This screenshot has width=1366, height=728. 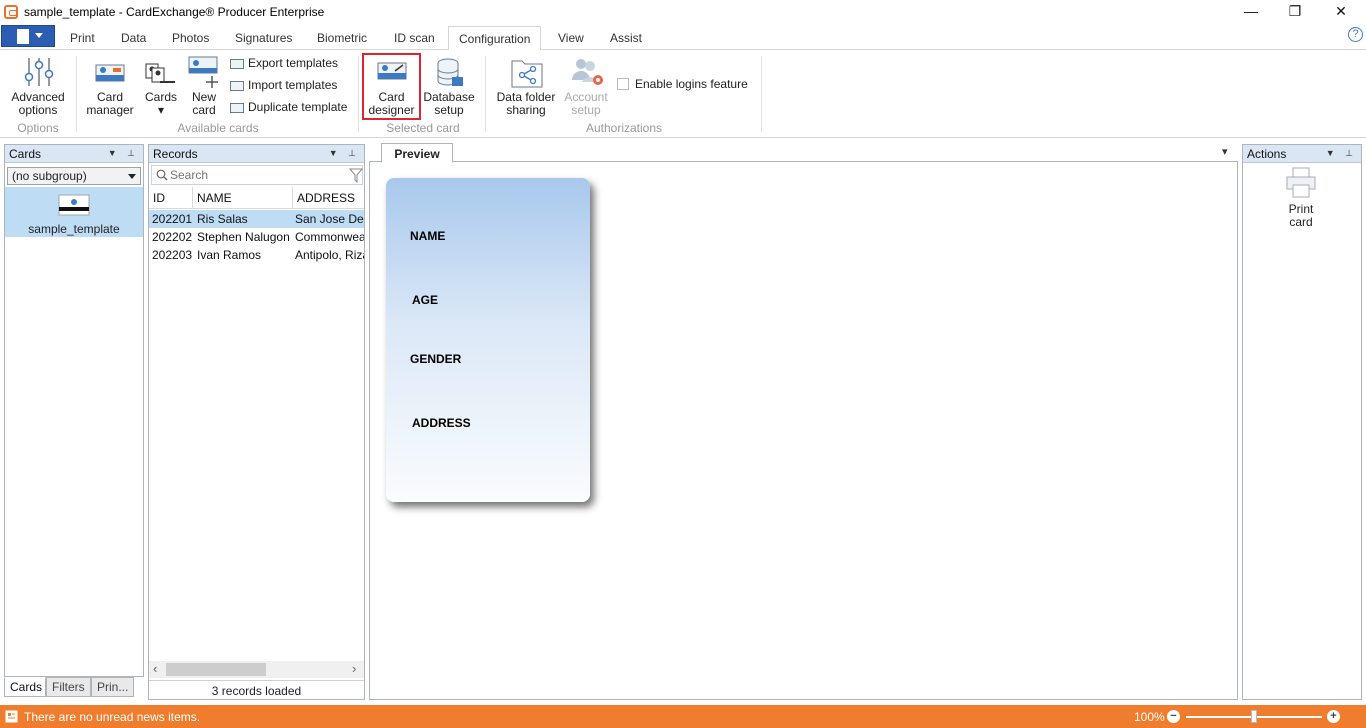 What do you see at coordinates (1267, 154) in the screenshot?
I see `actions-panel-title: Actions` at bounding box center [1267, 154].